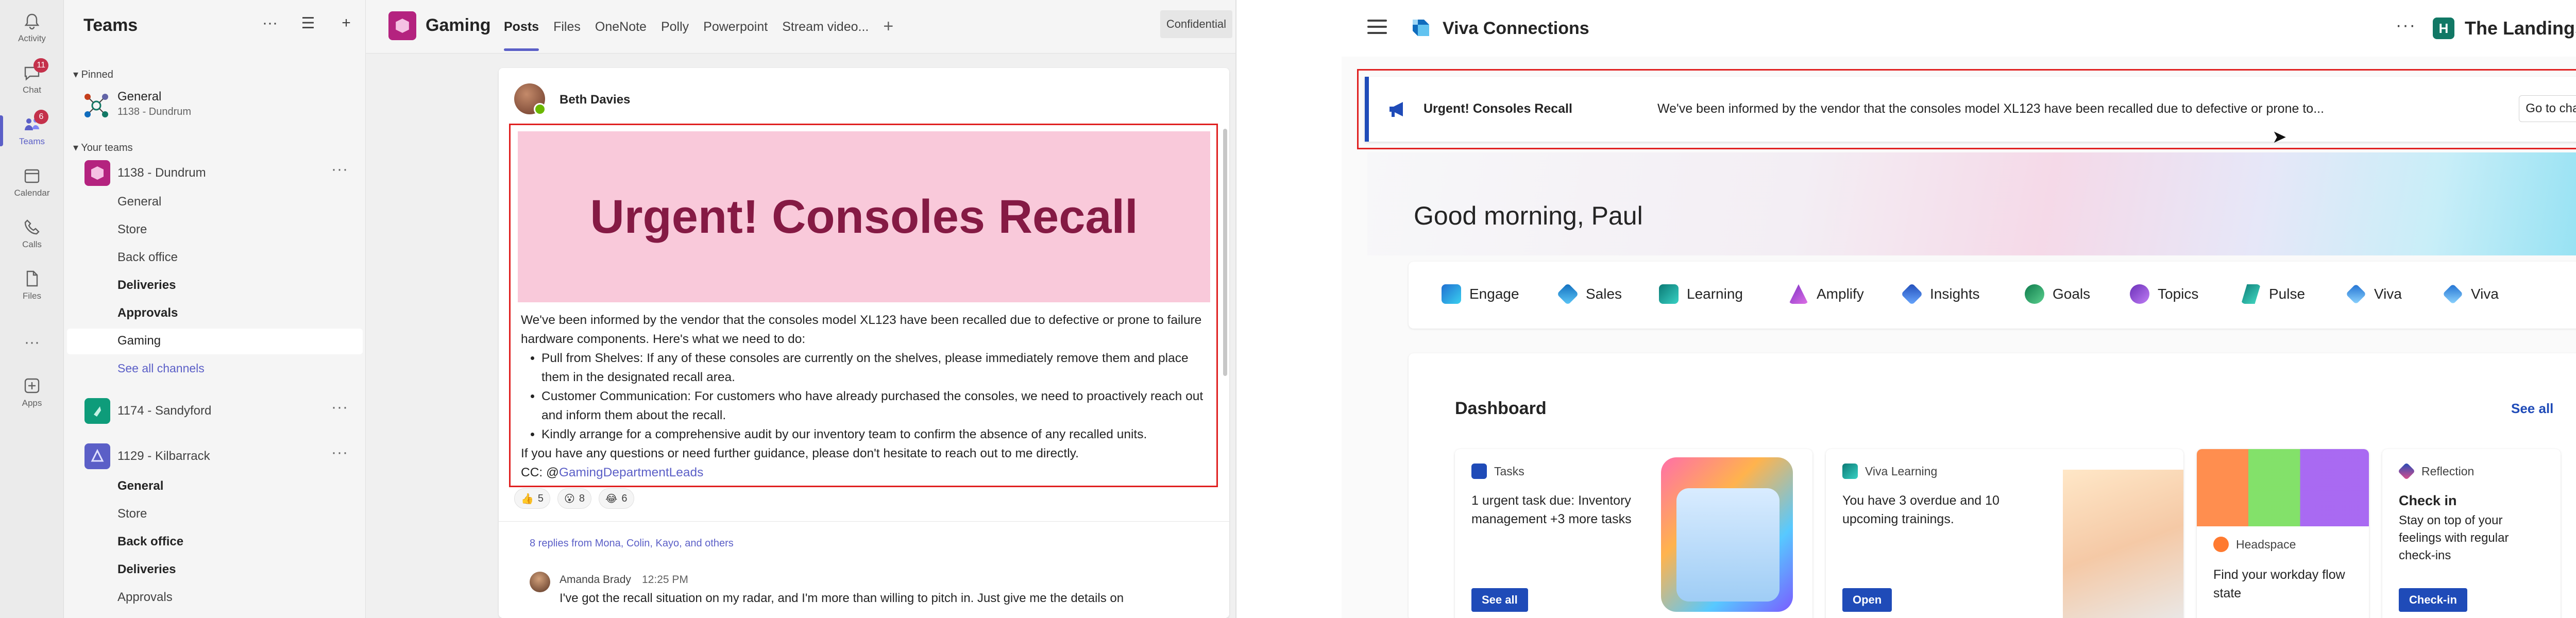 The image size is (2576, 618). What do you see at coordinates (582, 498) in the screenshot?
I see `reaction-count: 8` at bounding box center [582, 498].